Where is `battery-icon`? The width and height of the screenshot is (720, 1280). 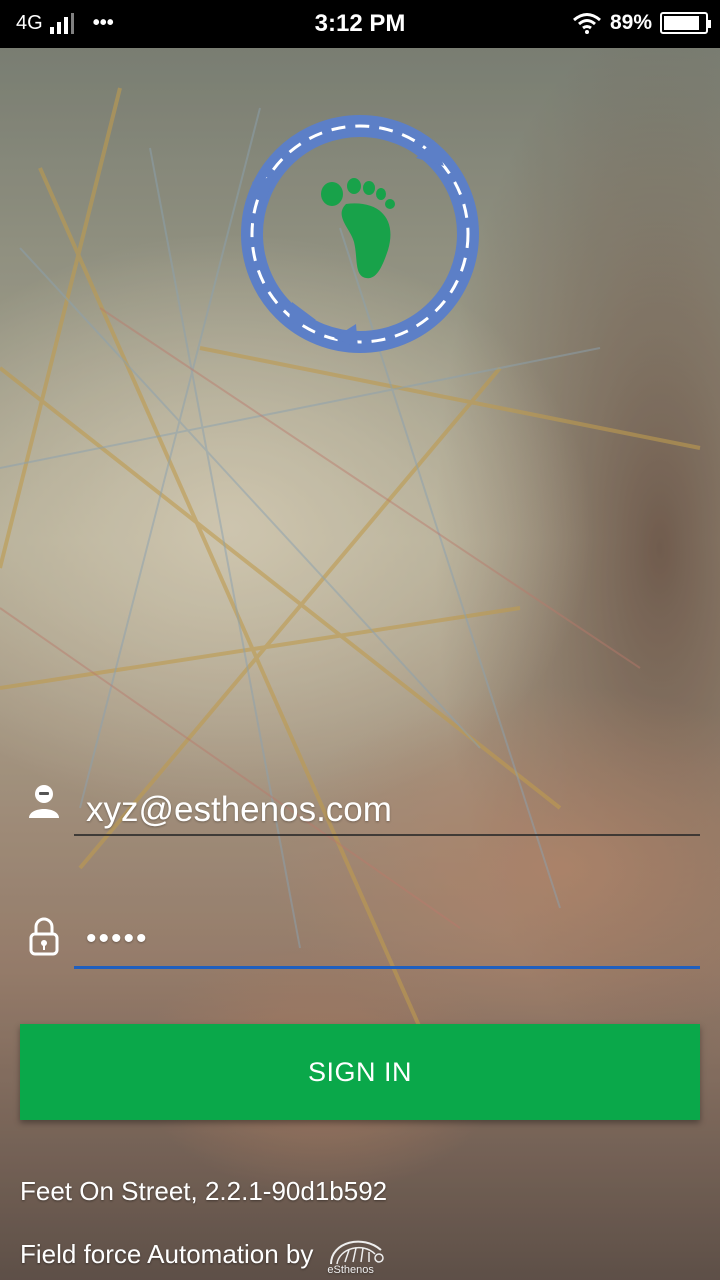
battery-icon is located at coordinates (685, 23).